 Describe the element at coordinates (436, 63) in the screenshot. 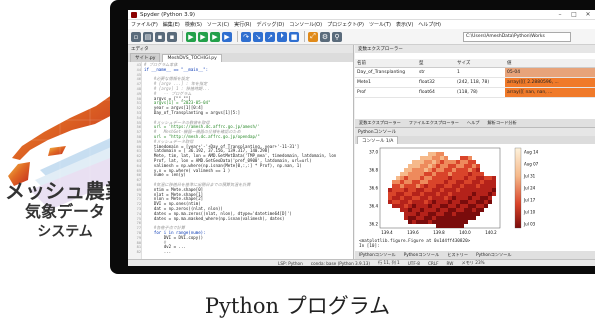

I see `column-type: 型` at that location.